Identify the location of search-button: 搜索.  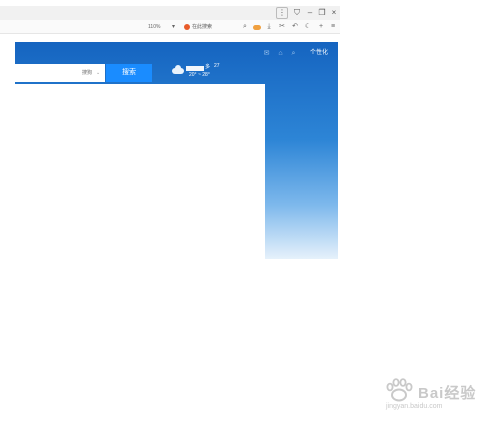
(129, 73).